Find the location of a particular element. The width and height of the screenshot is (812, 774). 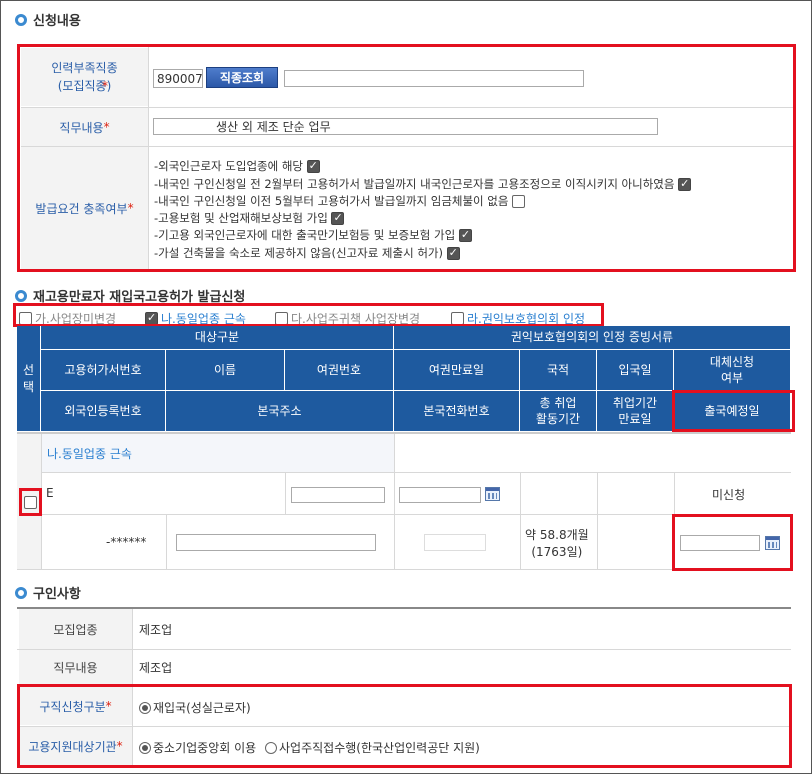

calendar-icon is located at coordinates (492, 494).